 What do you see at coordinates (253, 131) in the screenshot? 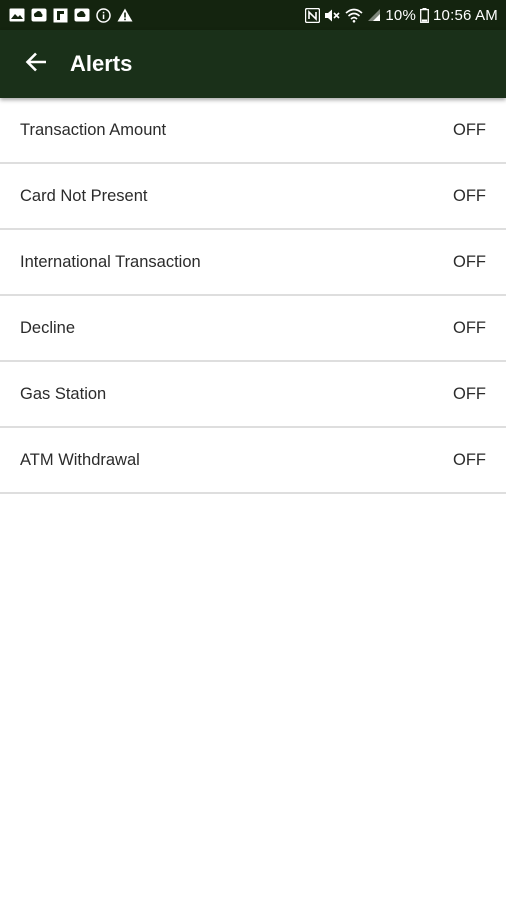
I see `alert-row-transaction-amount: Transaction Amount OFF` at bounding box center [253, 131].